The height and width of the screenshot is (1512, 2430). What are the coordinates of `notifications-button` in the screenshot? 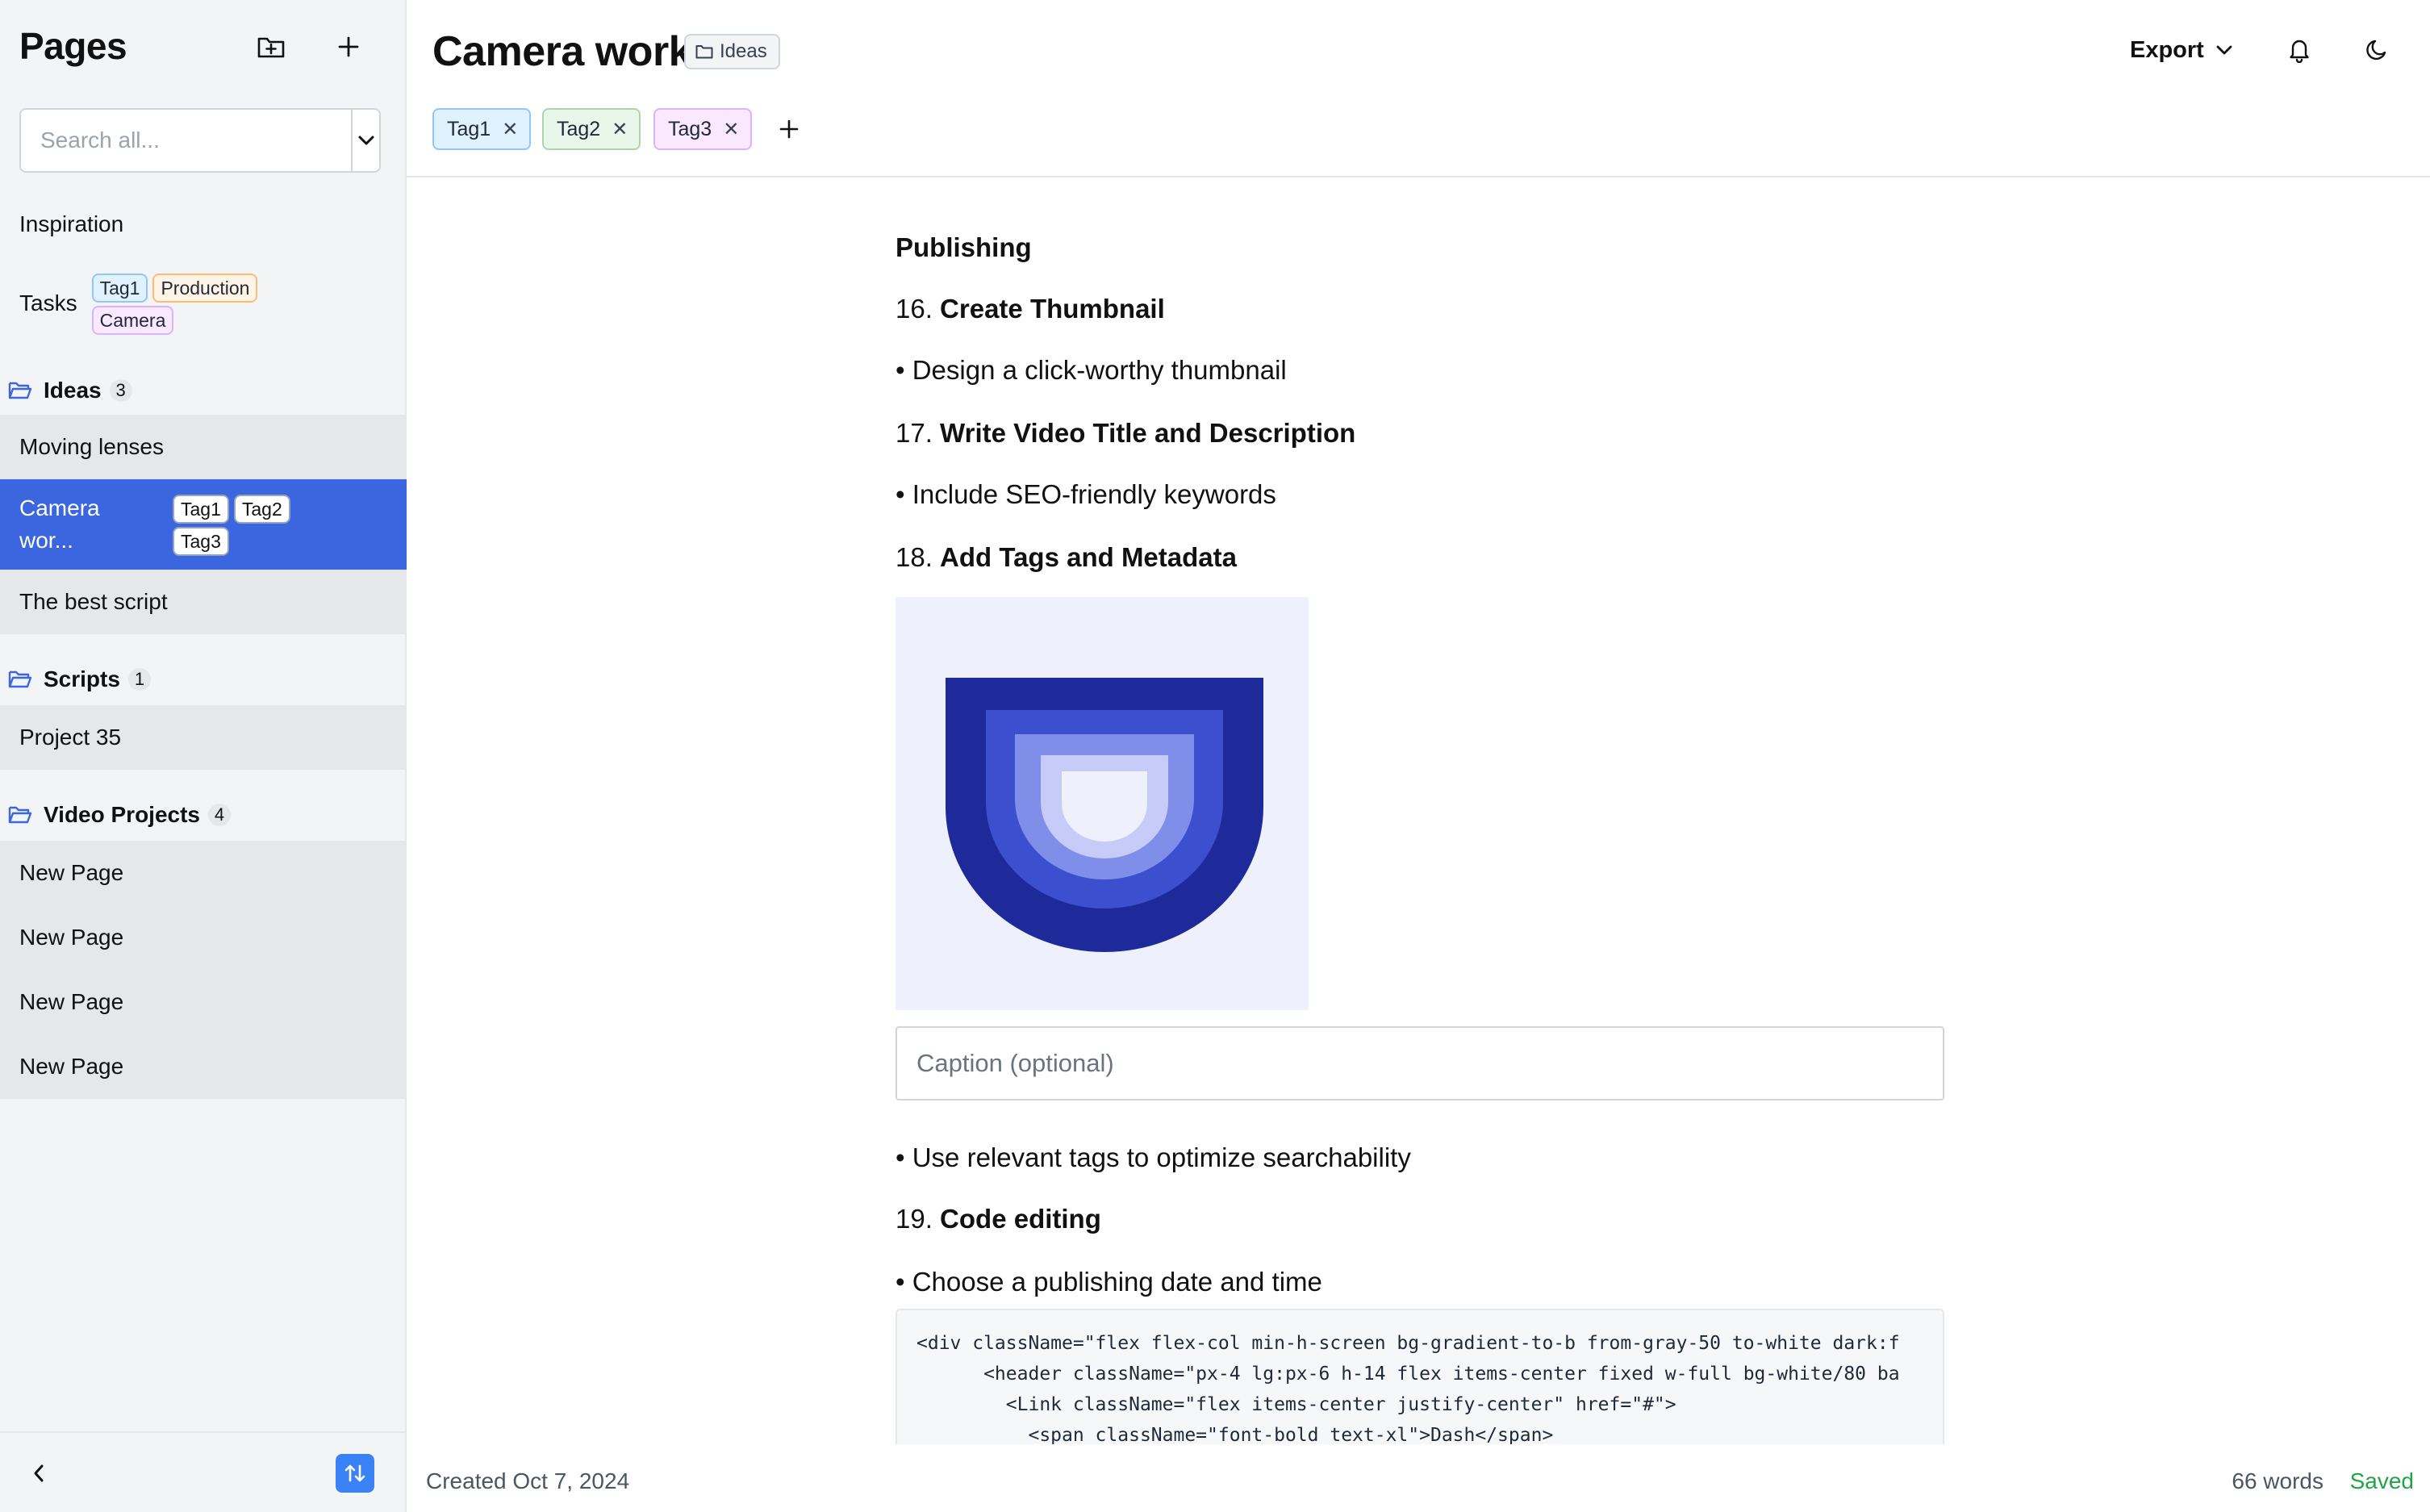 It's located at (2299, 50).